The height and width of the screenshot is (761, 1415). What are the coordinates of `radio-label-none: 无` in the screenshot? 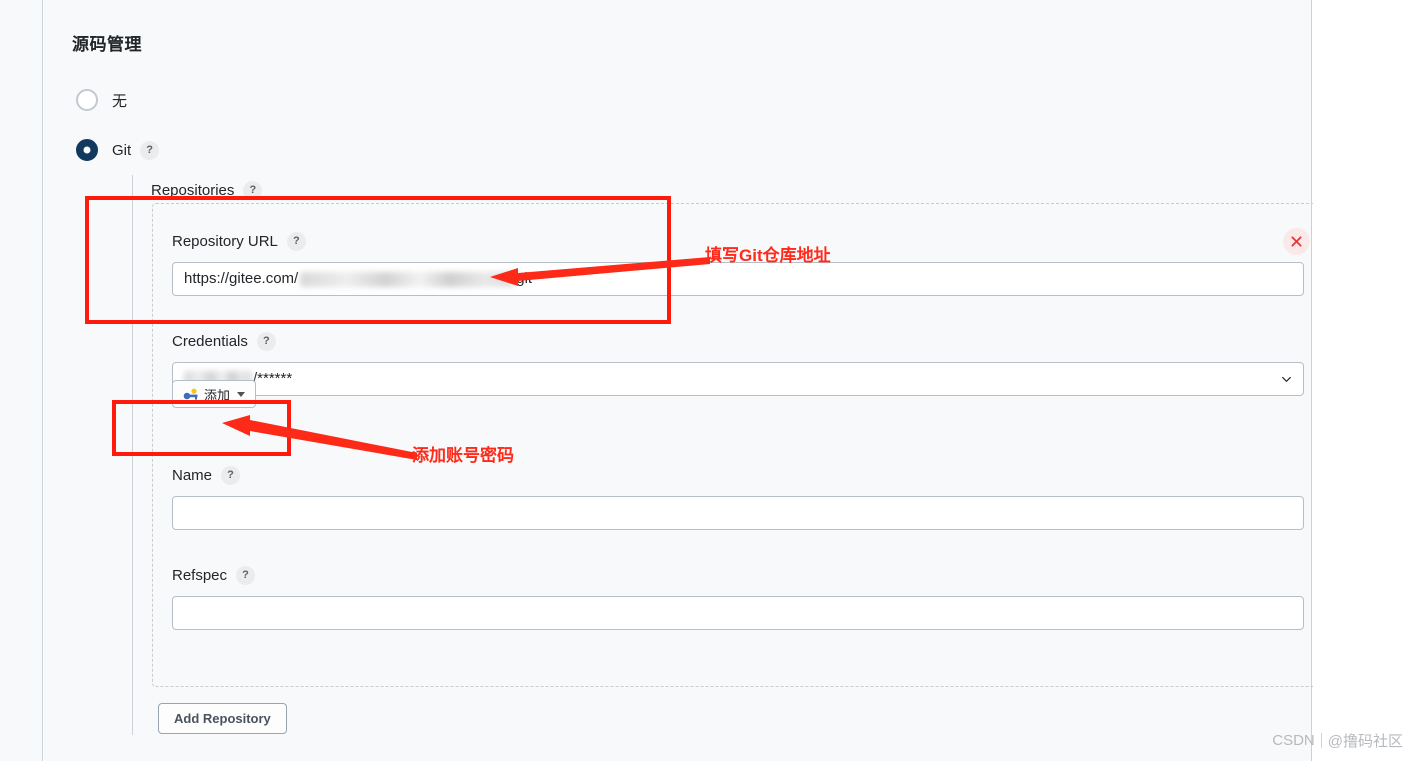 It's located at (120, 101).